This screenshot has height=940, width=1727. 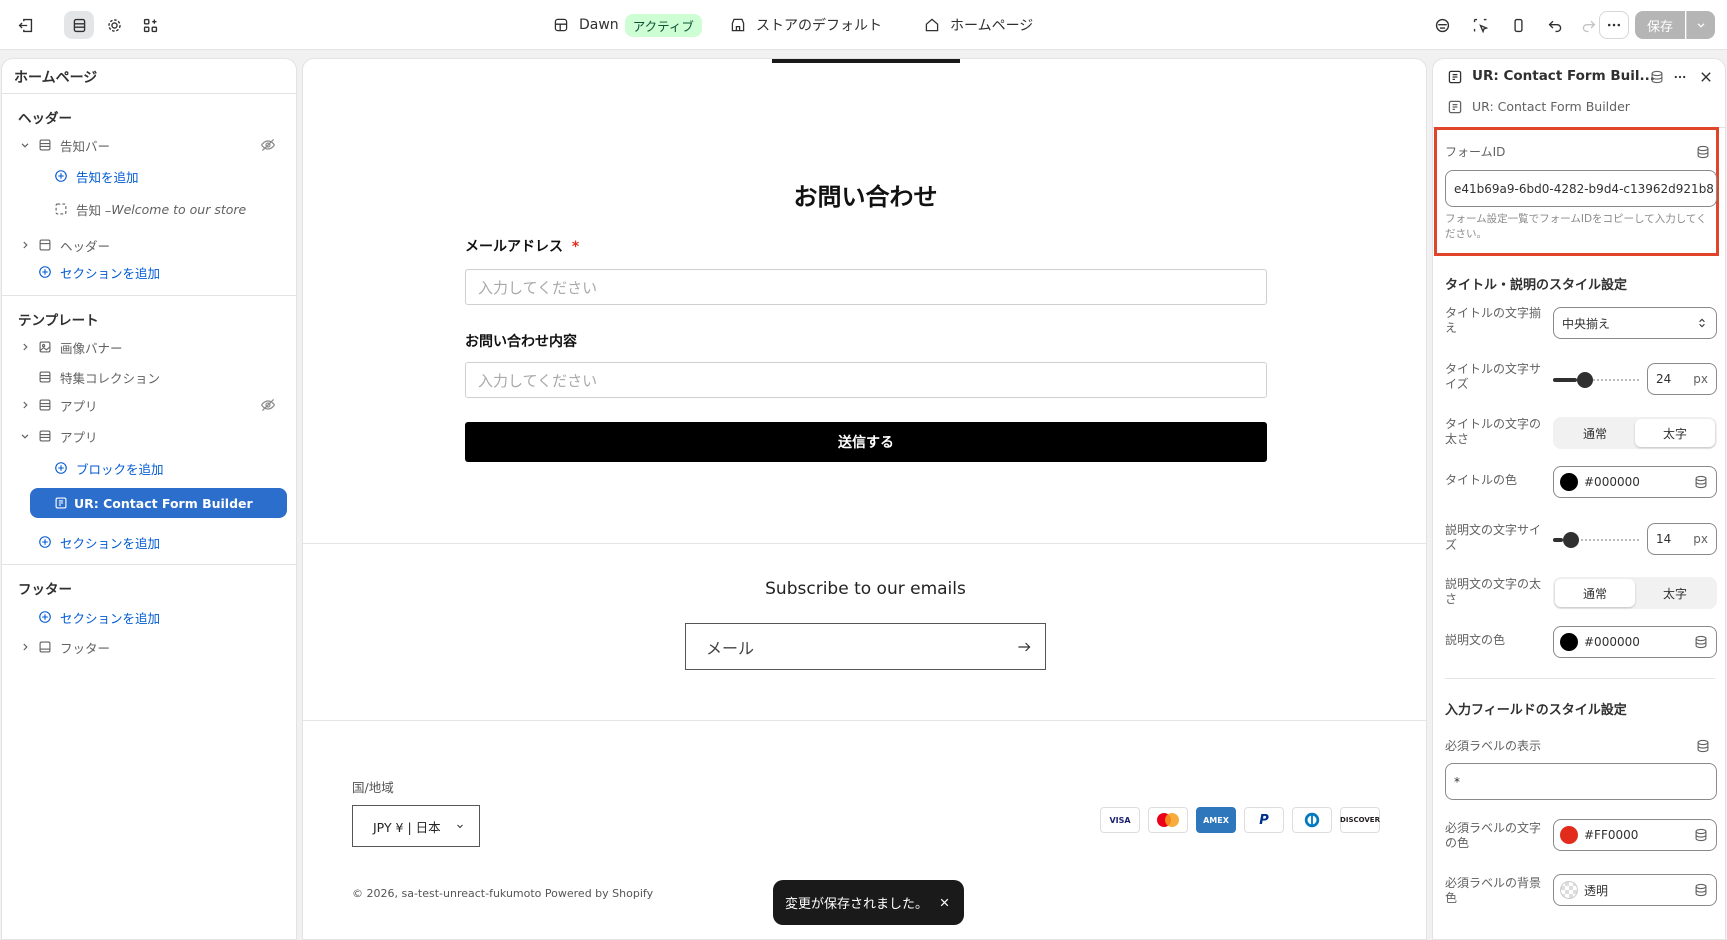 What do you see at coordinates (806, 25) in the screenshot?
I see `store-default-selector: ストアのデフォルト` at bounding box center [806, 25].